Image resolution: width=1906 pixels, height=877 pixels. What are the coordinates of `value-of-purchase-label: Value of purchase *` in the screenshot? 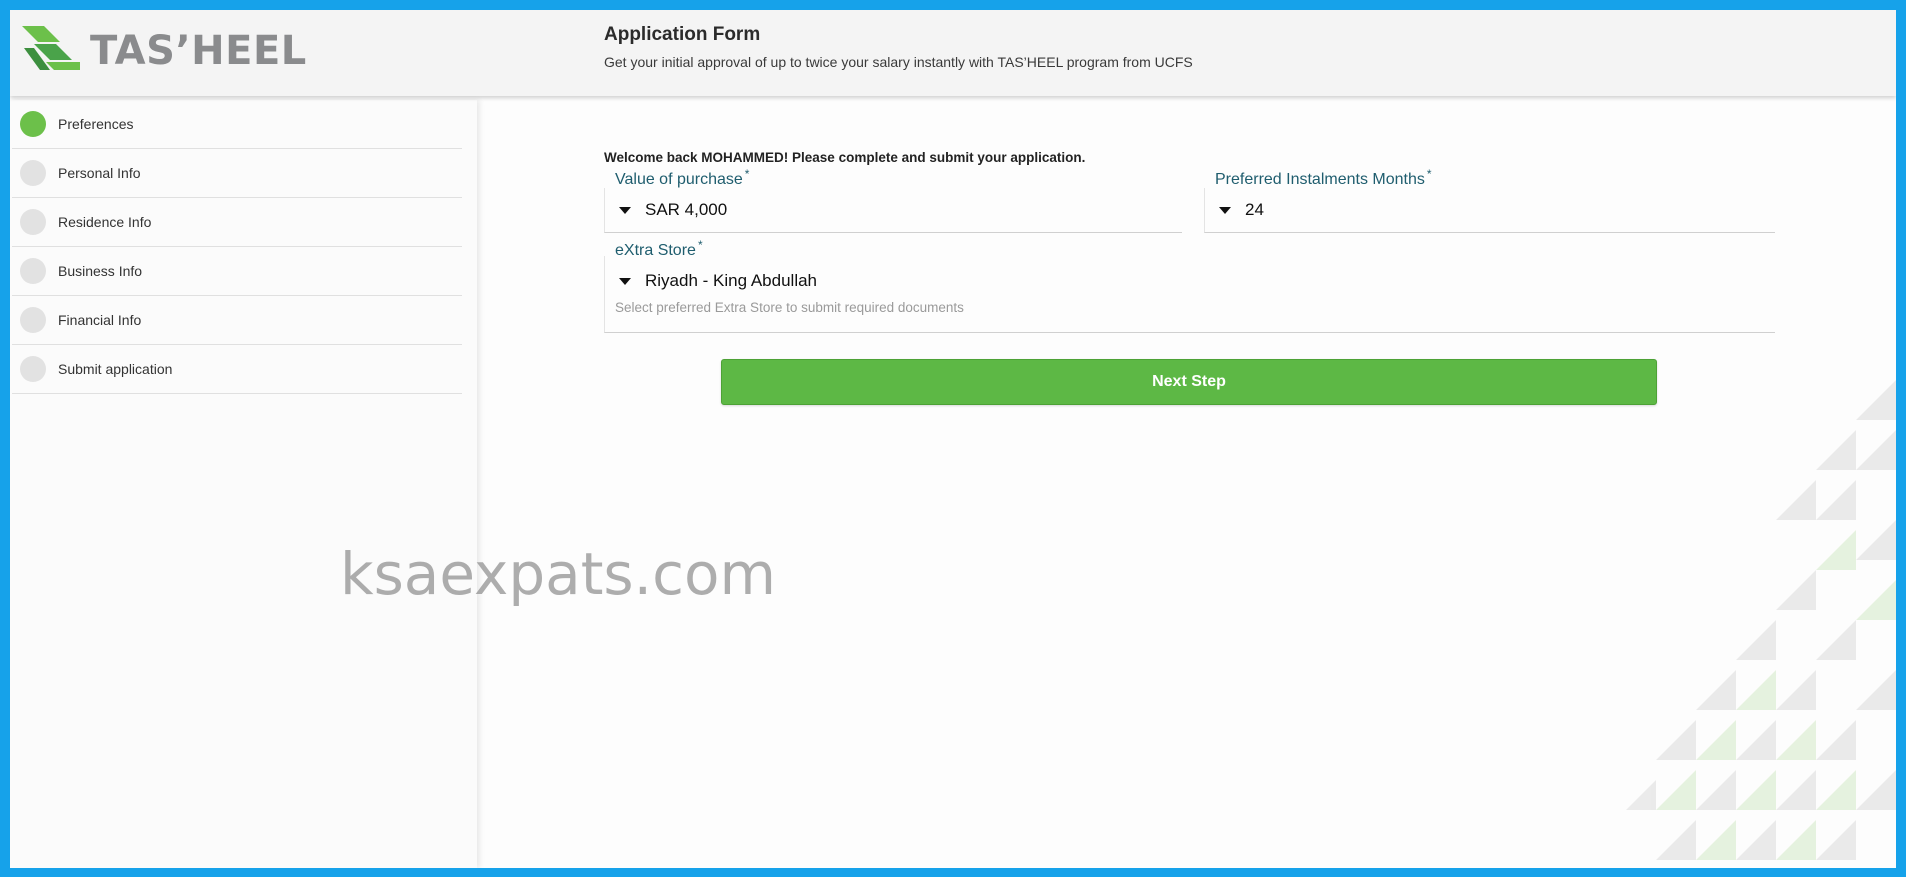 It's located at (682, 178).